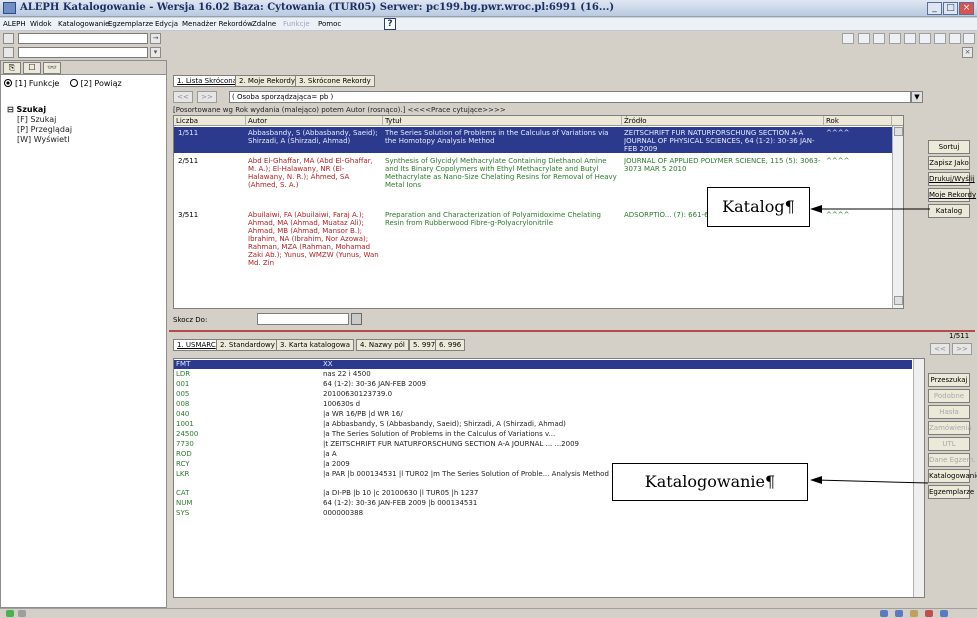 The height and width of the screenshot is (618, 977). Describe the element at coordinates (73, 83) in the screenshot. I see `radio-powiaz` at that location.